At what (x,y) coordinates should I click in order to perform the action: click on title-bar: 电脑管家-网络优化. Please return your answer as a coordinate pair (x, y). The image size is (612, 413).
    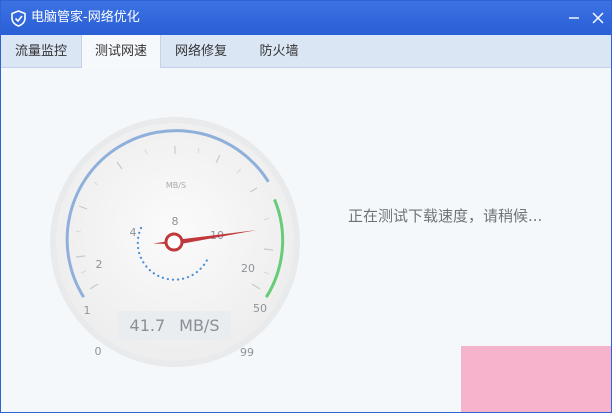
    Looking at the image, I should click on (306, 18).